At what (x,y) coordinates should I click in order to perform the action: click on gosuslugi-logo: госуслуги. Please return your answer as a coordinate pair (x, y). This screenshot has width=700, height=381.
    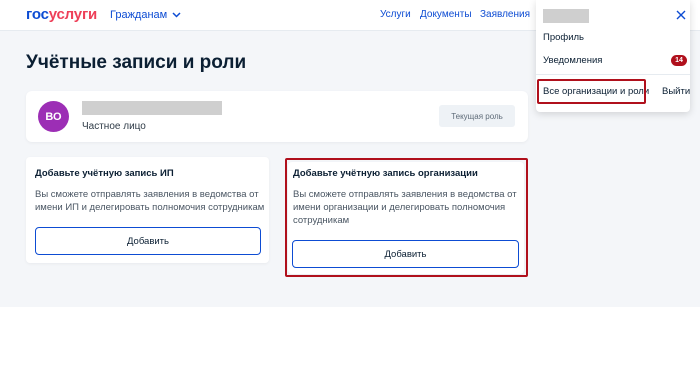
    Looking at the image, I should click on (61, 14).